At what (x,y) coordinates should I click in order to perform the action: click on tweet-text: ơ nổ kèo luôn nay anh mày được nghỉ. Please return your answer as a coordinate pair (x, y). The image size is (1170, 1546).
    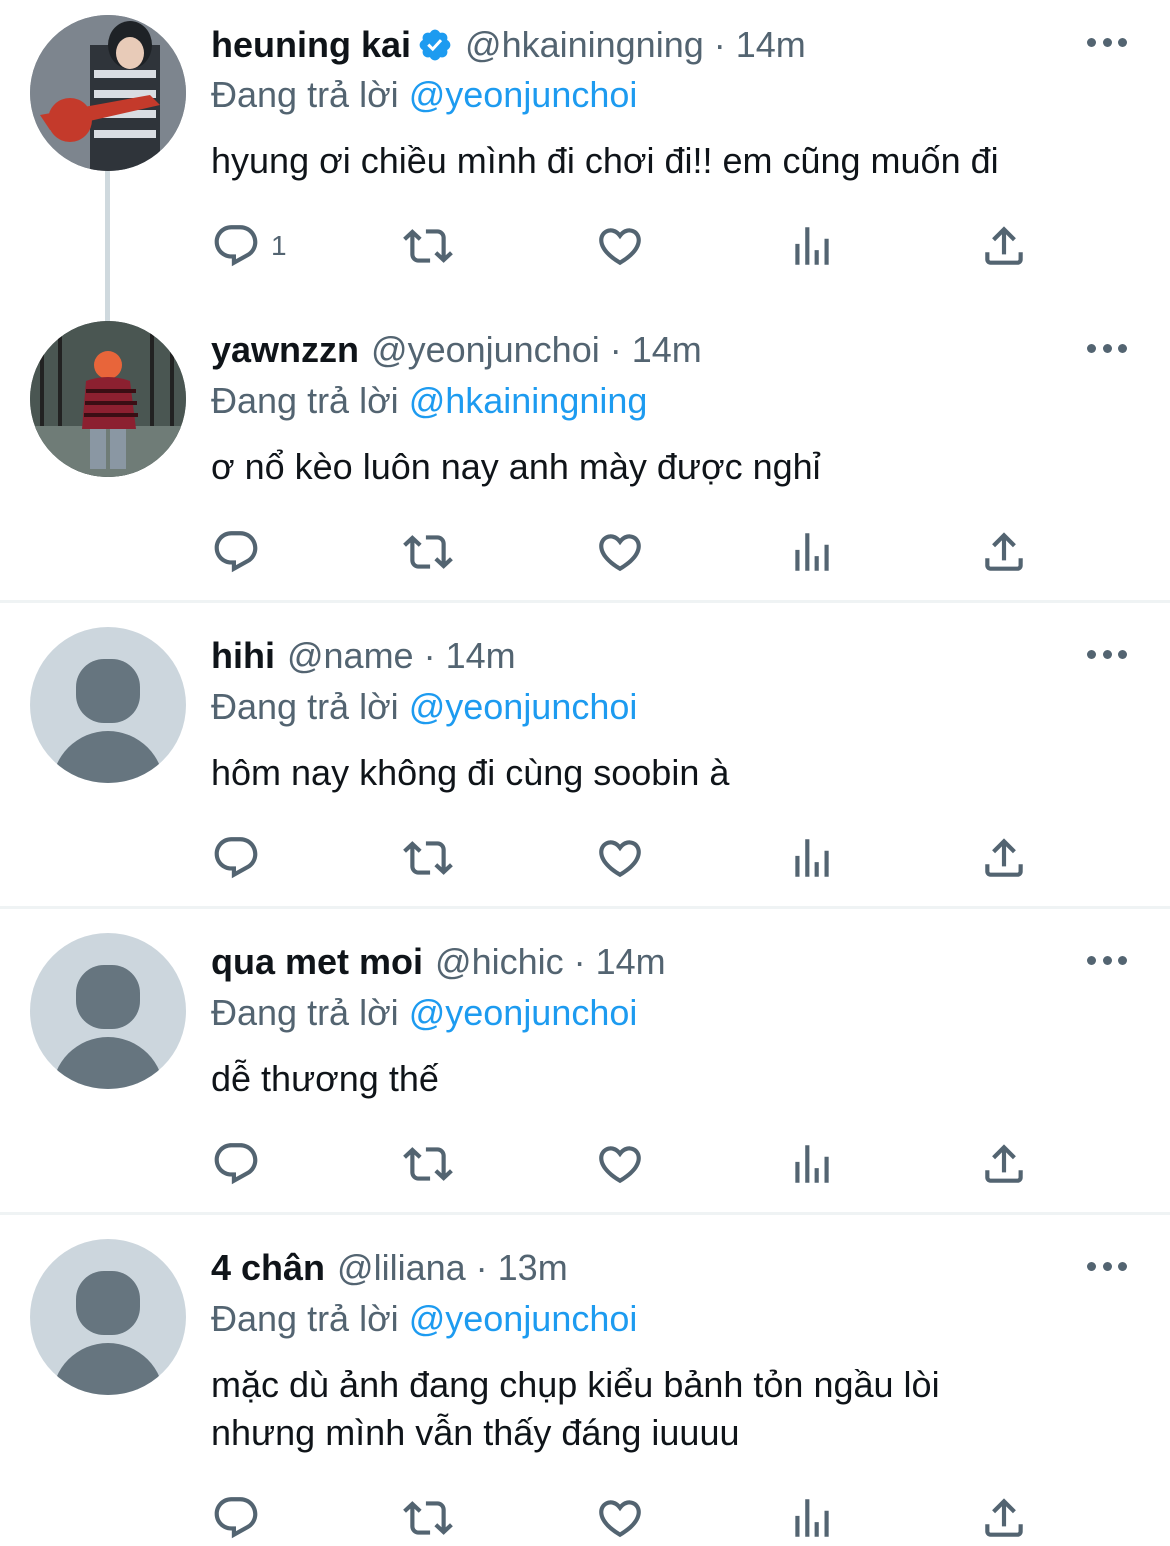
    Looking at the image, I should click on (516, 466).